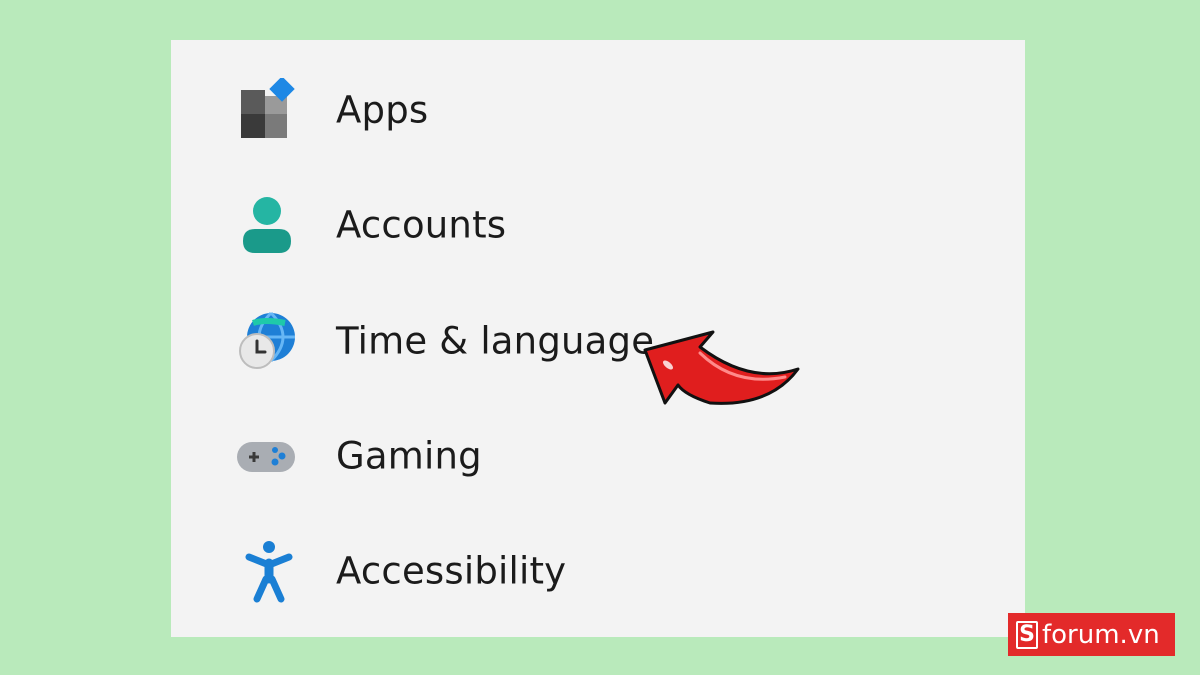 The height and width of the screenshot is (675, 1200). Describe the element at coordinates (598, 109) in the screenshot. I see `nav-item-apps: Apps` at that location.